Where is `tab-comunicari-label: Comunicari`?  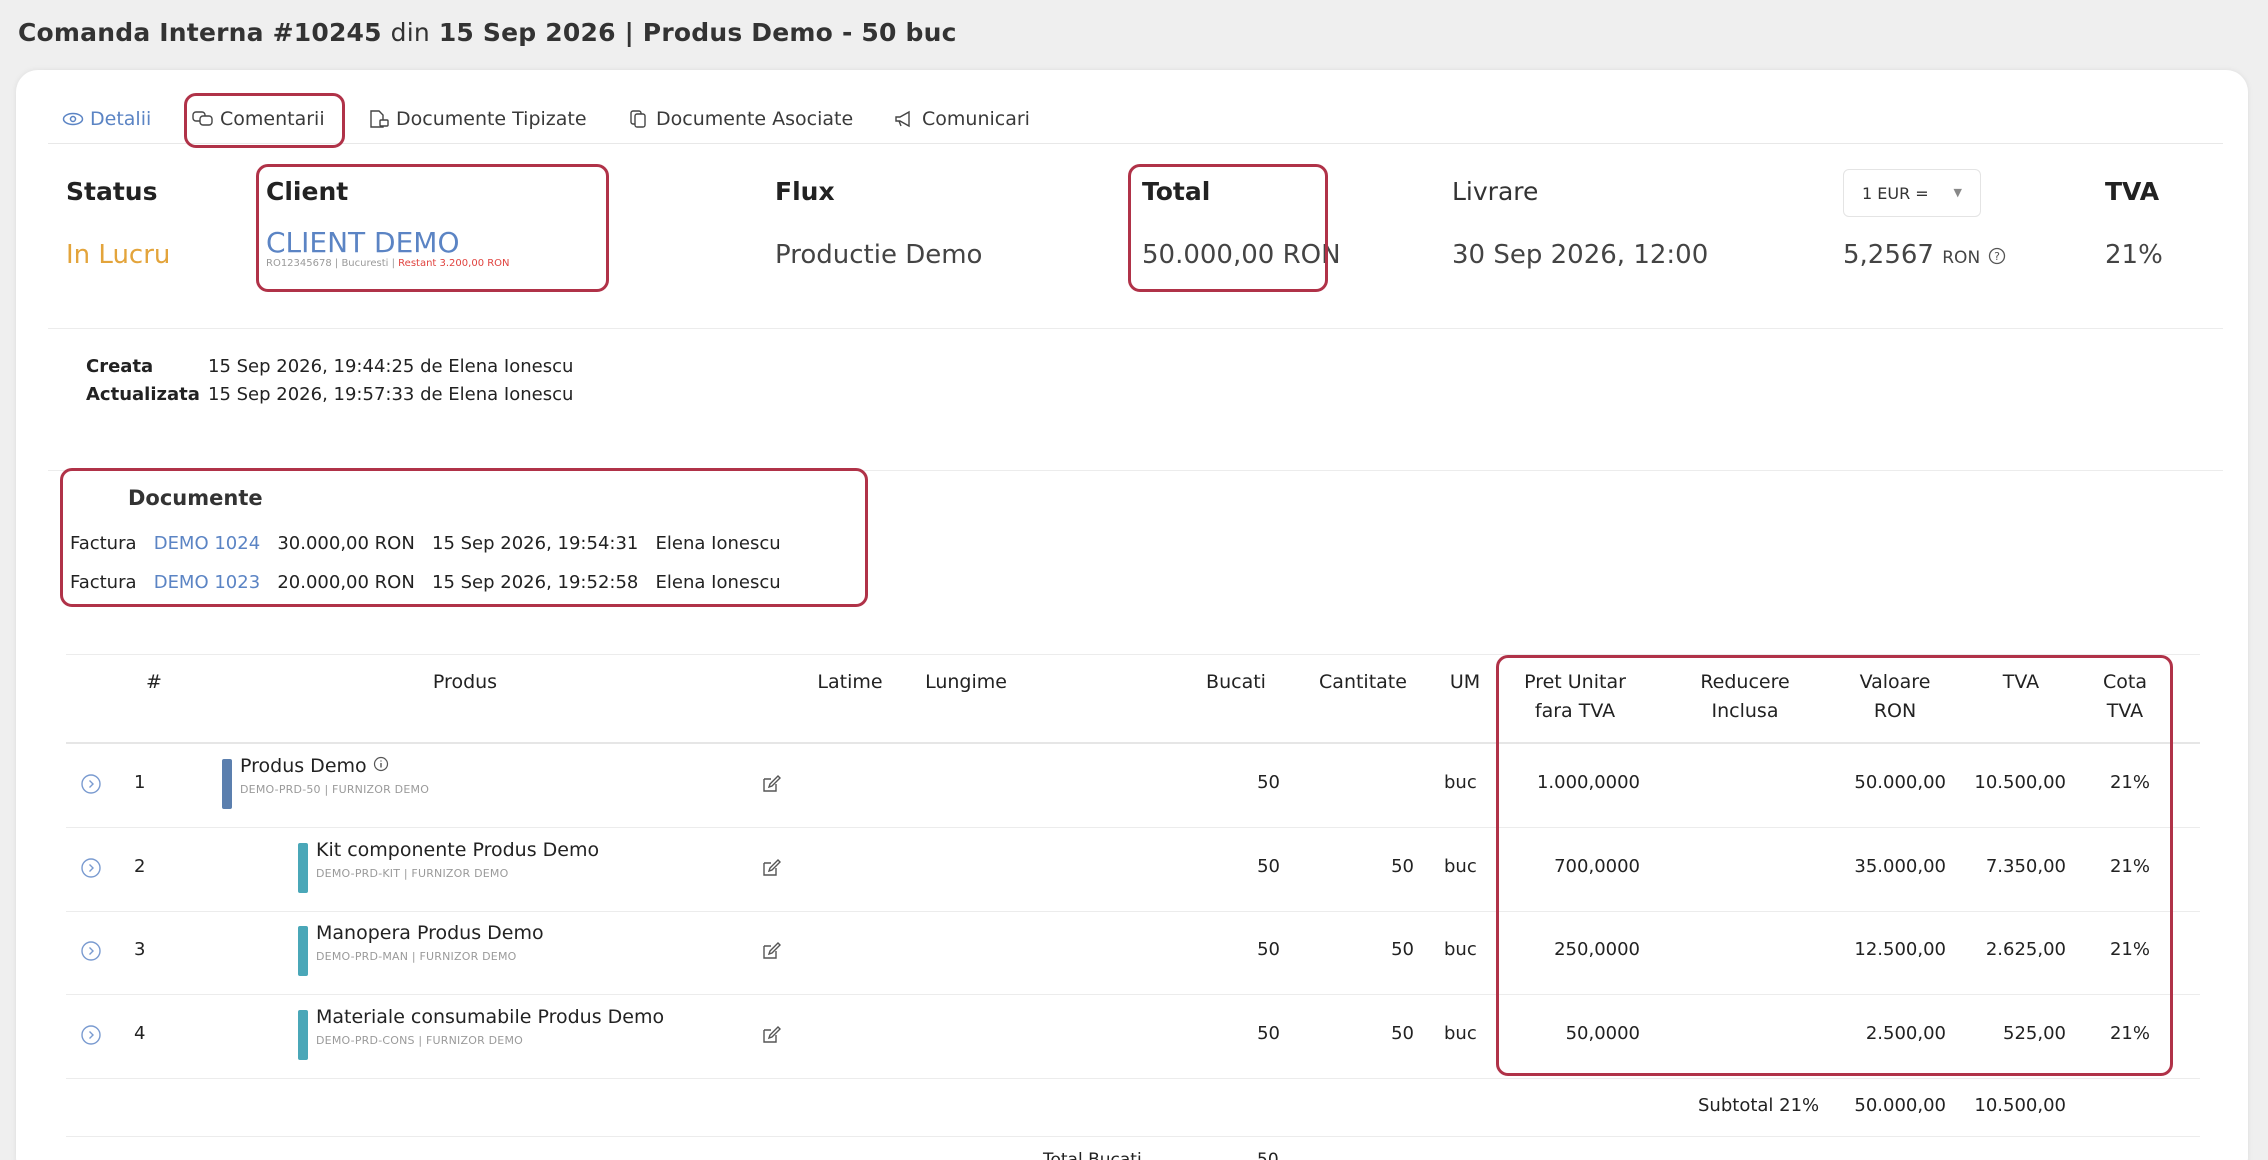
tab-comunicari-label: Comunicari is located at coordinates (976, 119).